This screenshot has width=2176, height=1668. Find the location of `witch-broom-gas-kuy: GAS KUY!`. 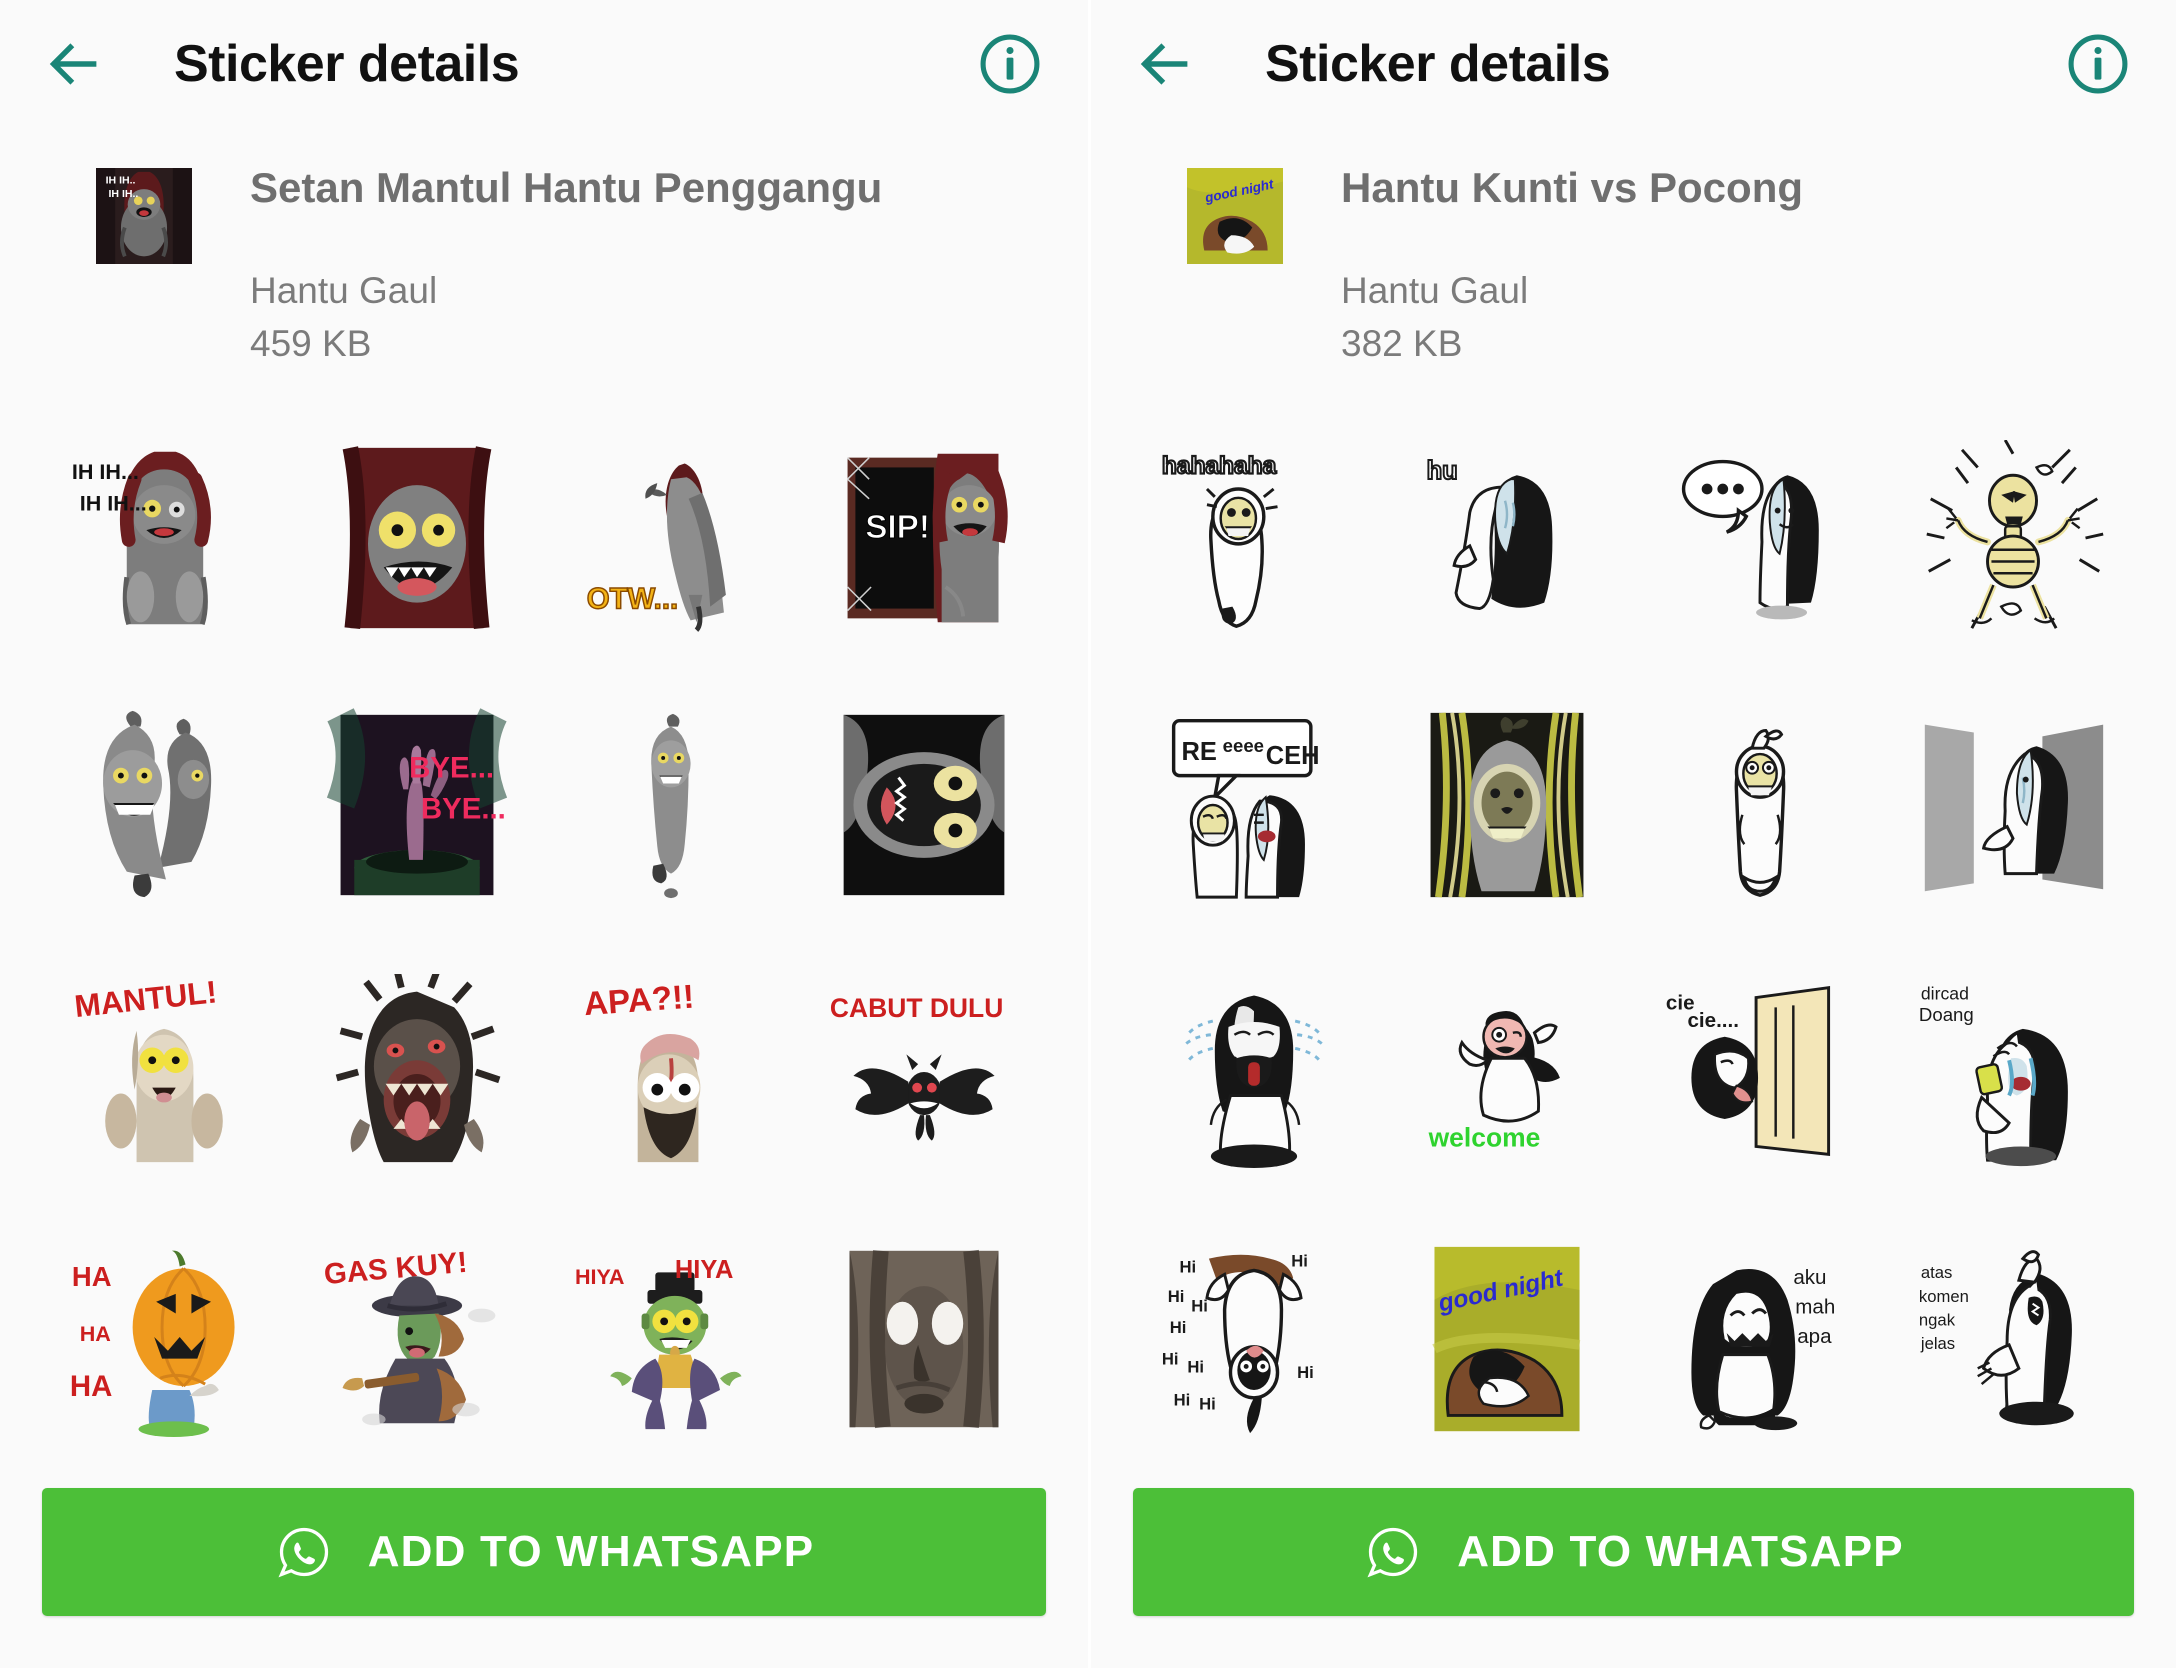

witch-broom-gas-kuy: GAS KUY! is located at coordinates (409, 1335).